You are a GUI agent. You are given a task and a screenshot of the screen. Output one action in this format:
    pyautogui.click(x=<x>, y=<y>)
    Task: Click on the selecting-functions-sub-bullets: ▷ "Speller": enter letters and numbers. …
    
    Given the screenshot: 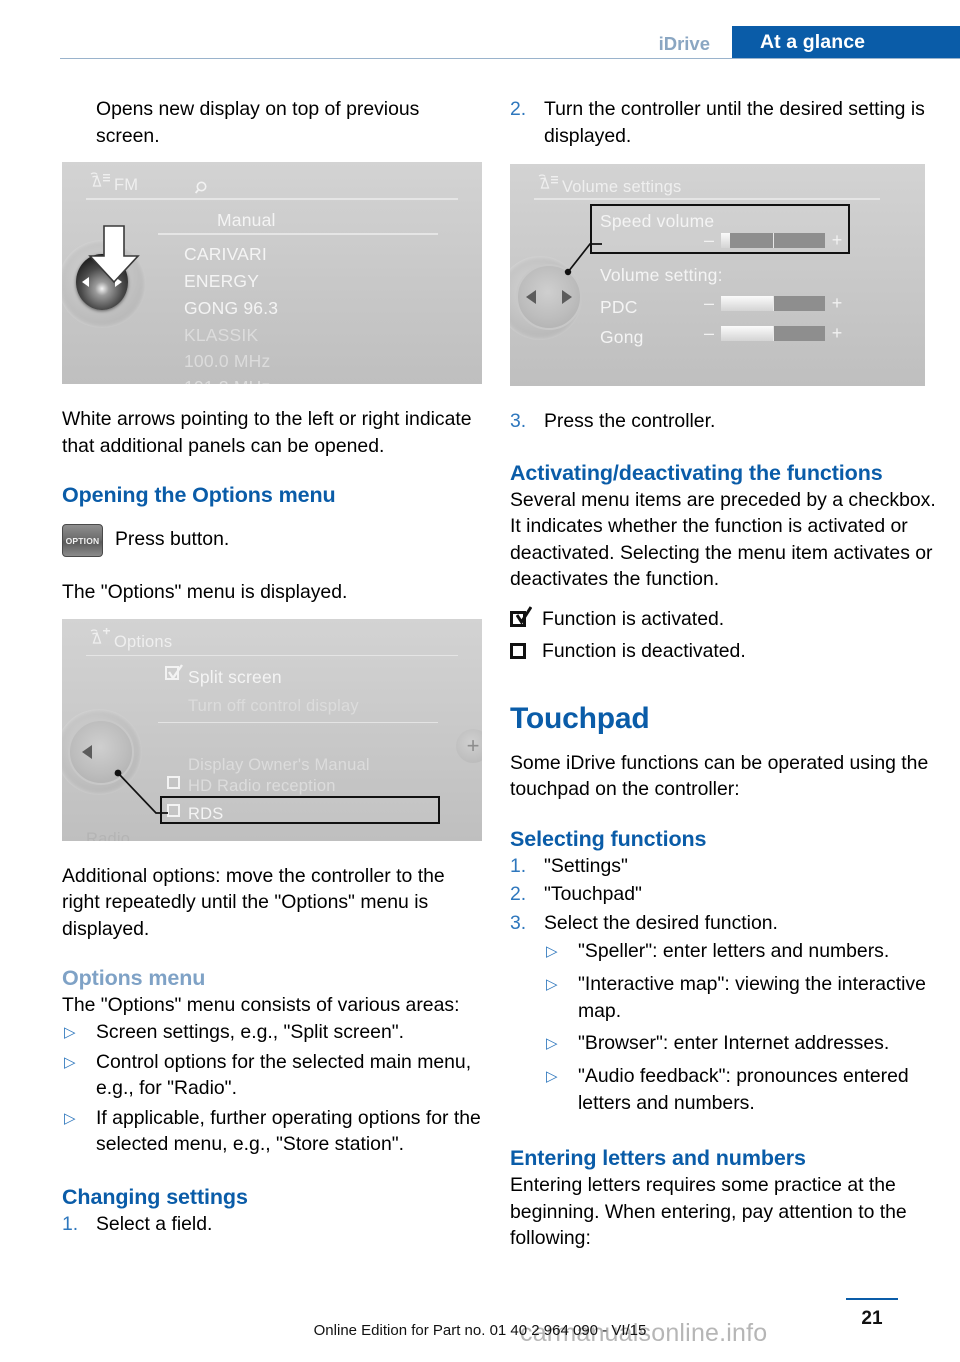 What is the action you would take?
    pyautogui.click(x=741, y=1027)
    